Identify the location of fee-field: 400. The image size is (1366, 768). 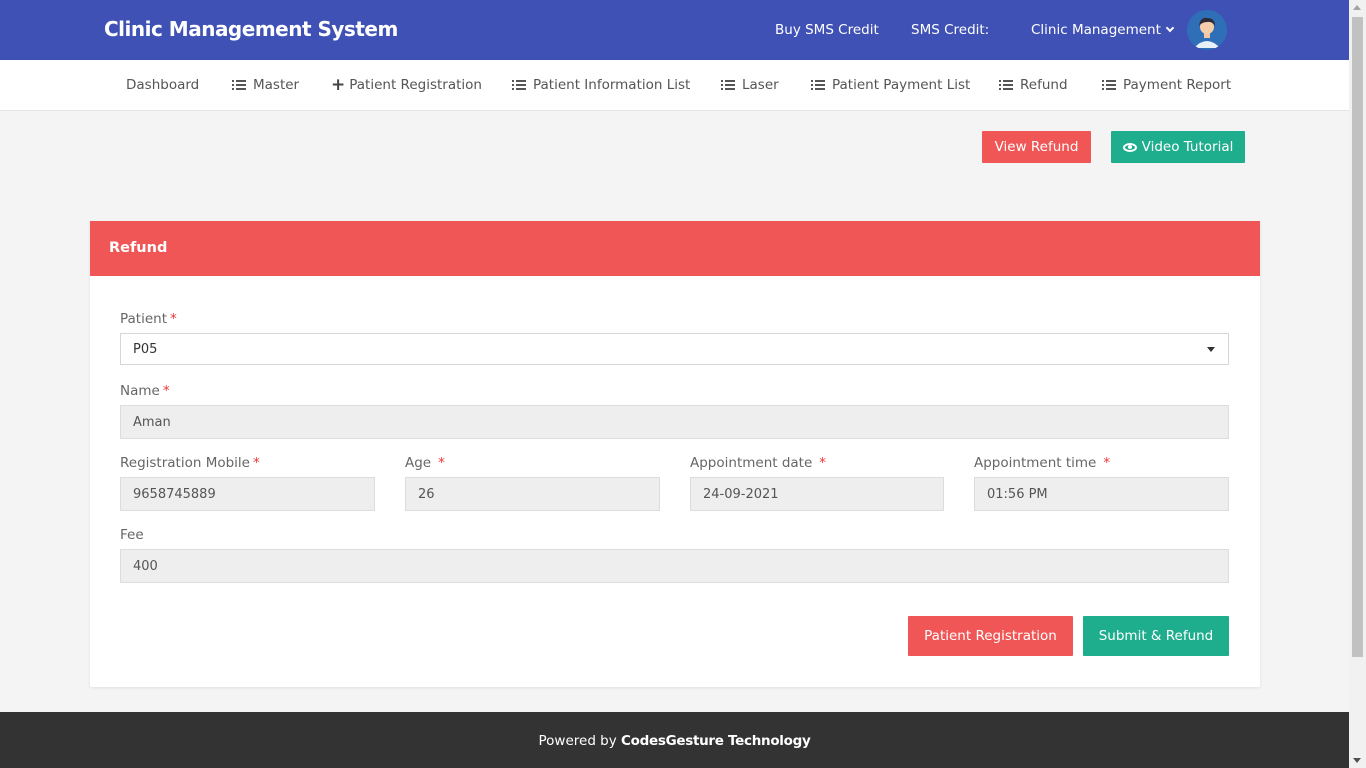
(674, 566).